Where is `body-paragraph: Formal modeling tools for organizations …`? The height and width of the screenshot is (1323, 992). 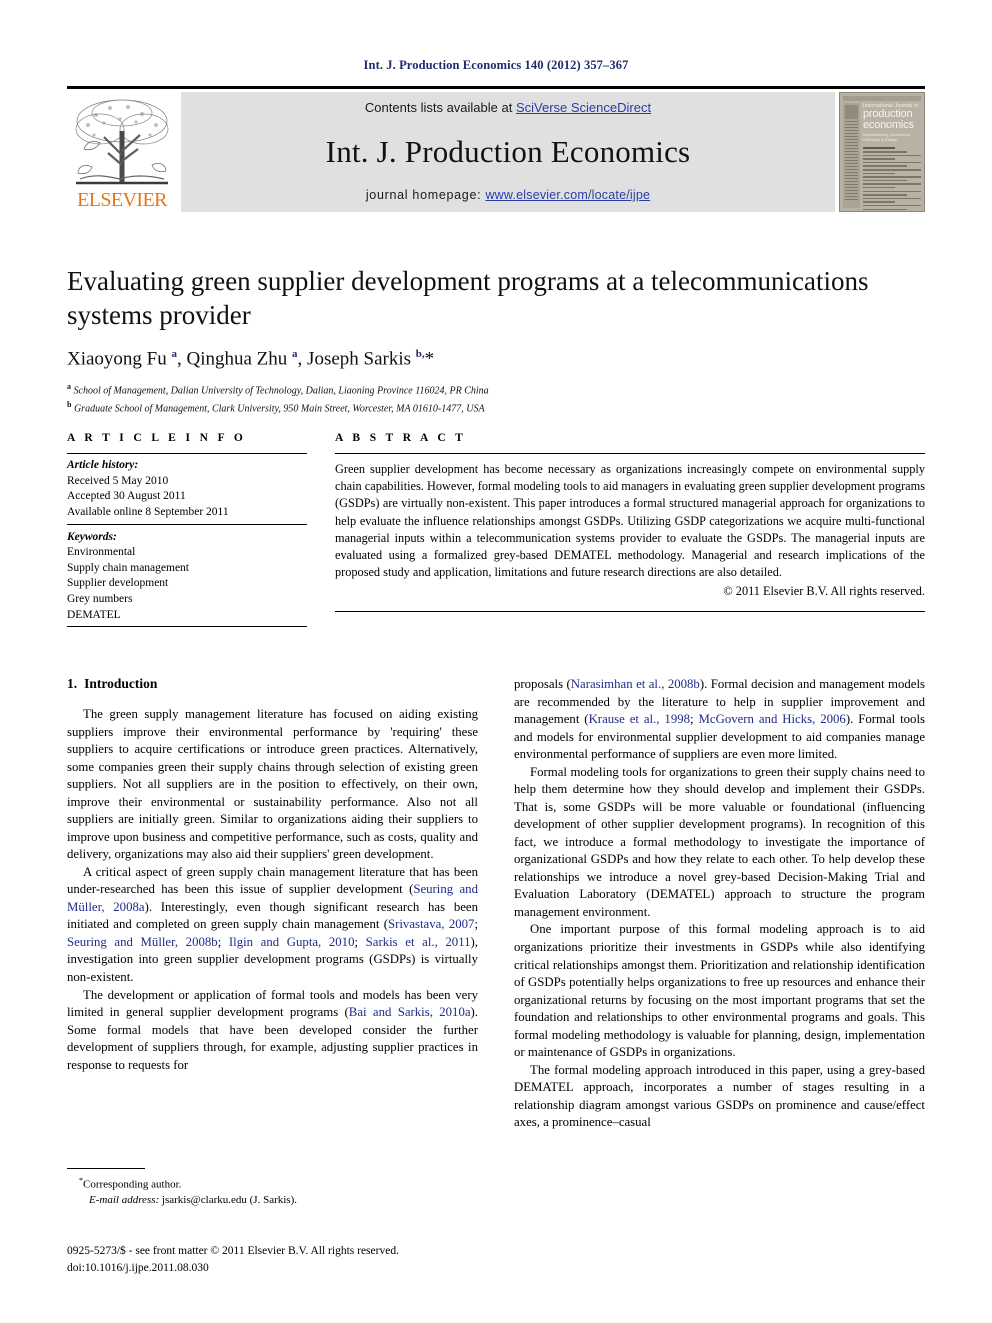
body-paragraph: Formal modeling tools for organizations … is located at coordinates (719, 843).